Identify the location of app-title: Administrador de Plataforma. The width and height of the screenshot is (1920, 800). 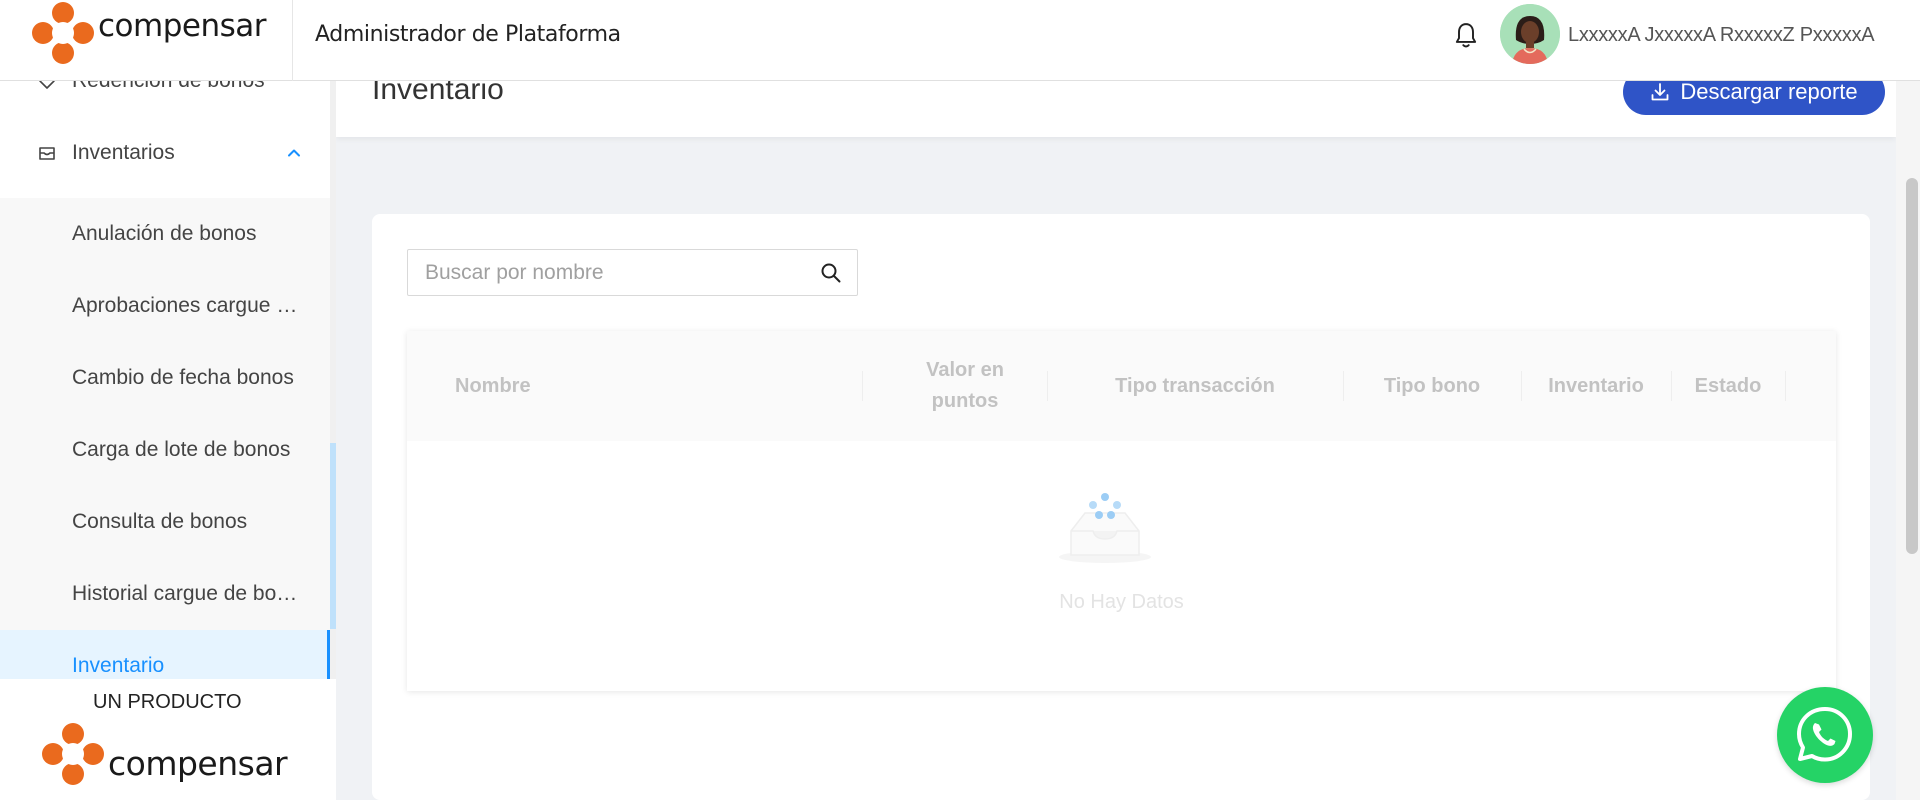
(468, 34).